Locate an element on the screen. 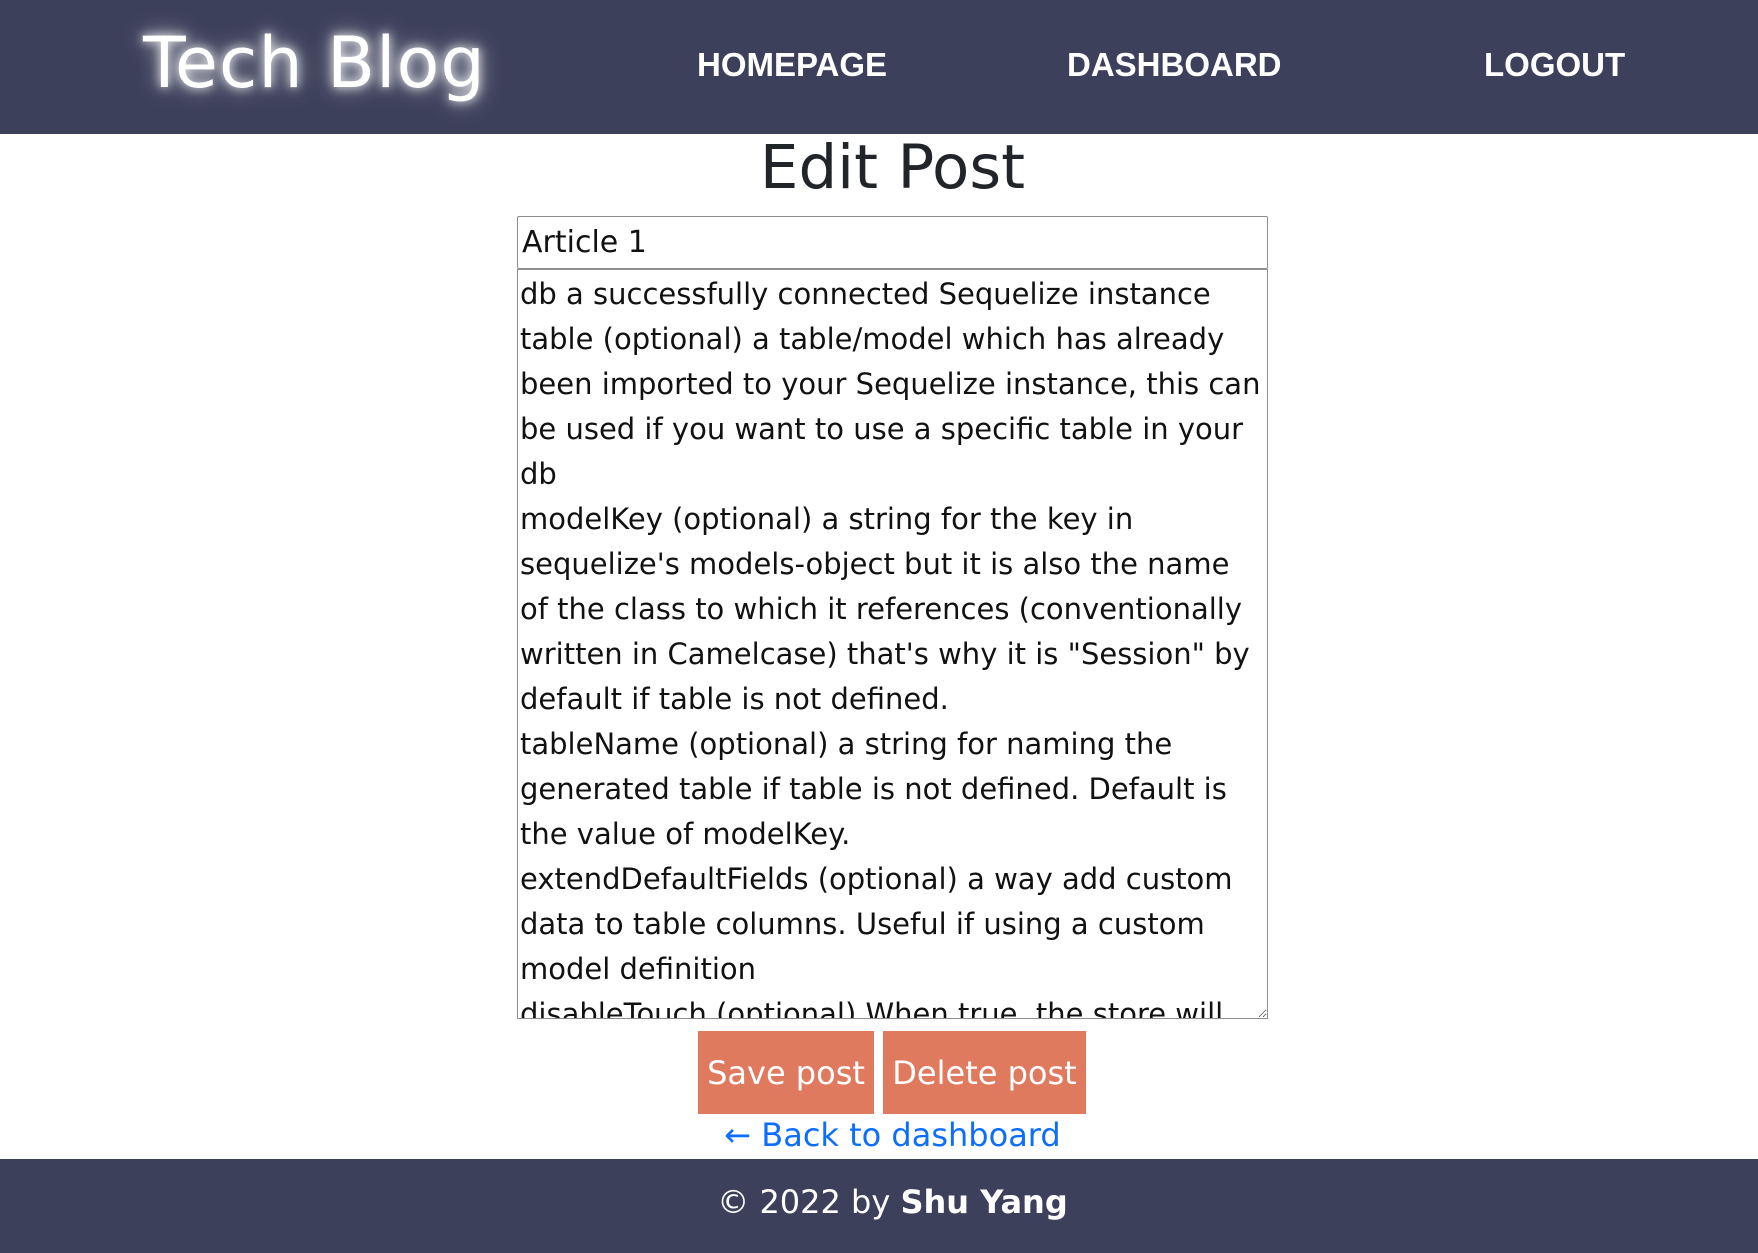  nav-link-homepage: HOMEPAGE is located at coordinates (792, 65).